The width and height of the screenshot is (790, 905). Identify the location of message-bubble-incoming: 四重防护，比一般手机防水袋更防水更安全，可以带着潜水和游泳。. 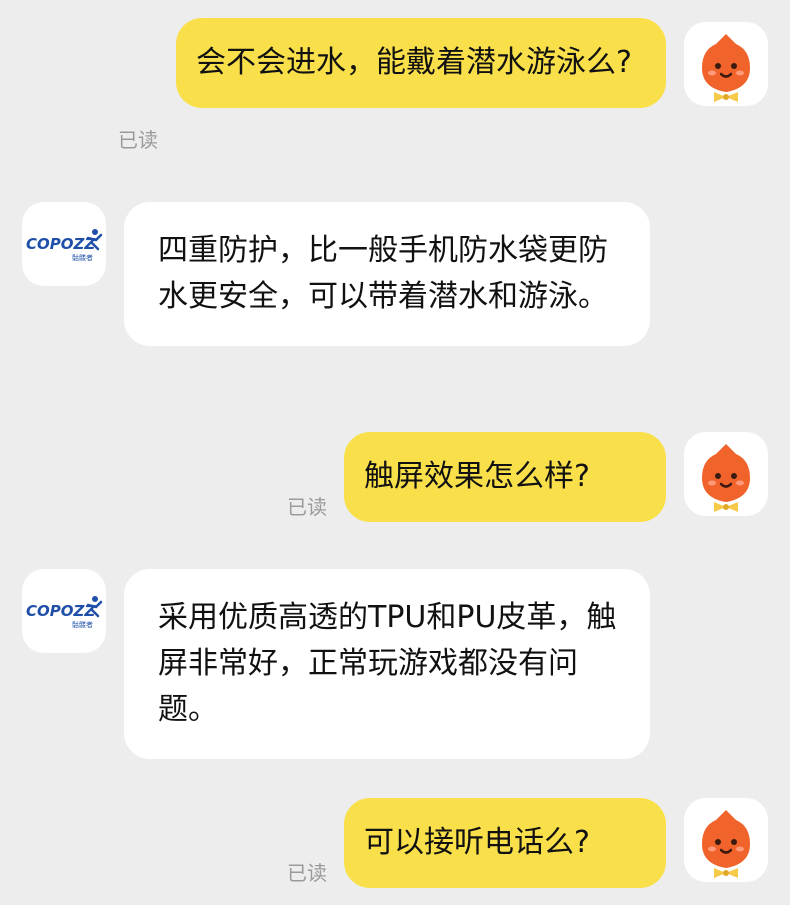
(387, 274).